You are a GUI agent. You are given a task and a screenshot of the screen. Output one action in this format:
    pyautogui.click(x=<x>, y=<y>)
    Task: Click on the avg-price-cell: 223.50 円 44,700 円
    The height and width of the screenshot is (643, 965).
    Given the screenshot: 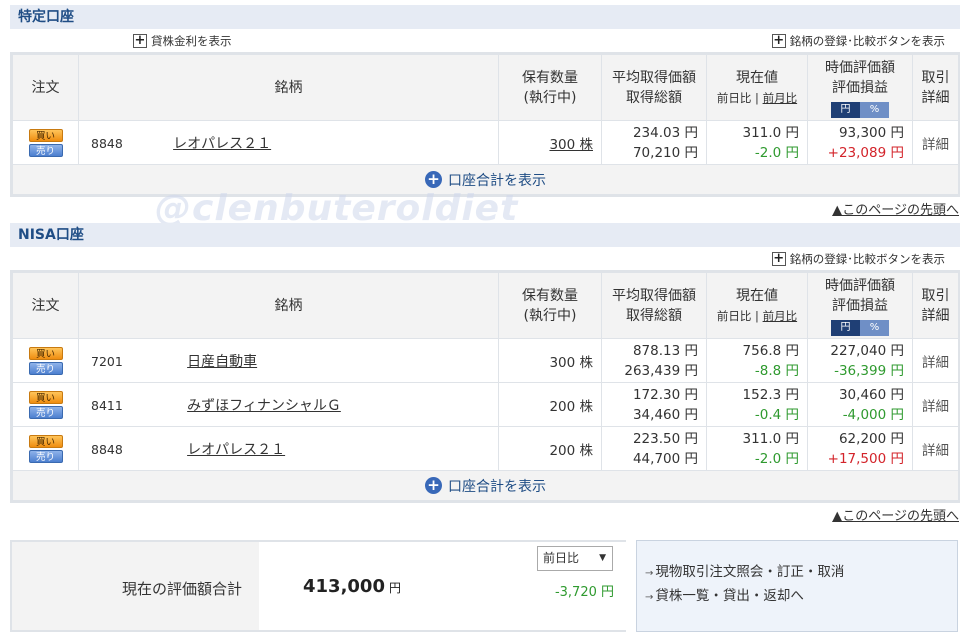 What is the action you would take?
    pyautogui.click(x=654, y=448)
    